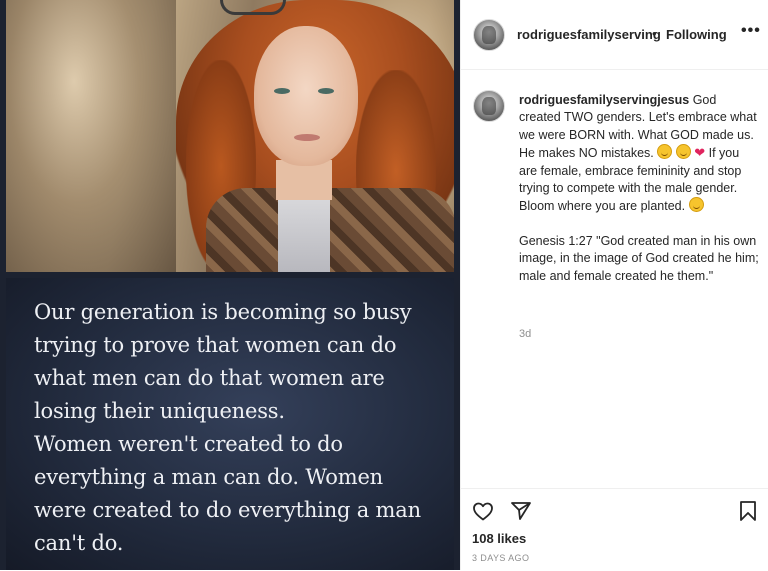 This screenshot has height=571, width=768. Describe the element at coordinates (253, 7) in the screenshot. I see `sunglasses` at that location.